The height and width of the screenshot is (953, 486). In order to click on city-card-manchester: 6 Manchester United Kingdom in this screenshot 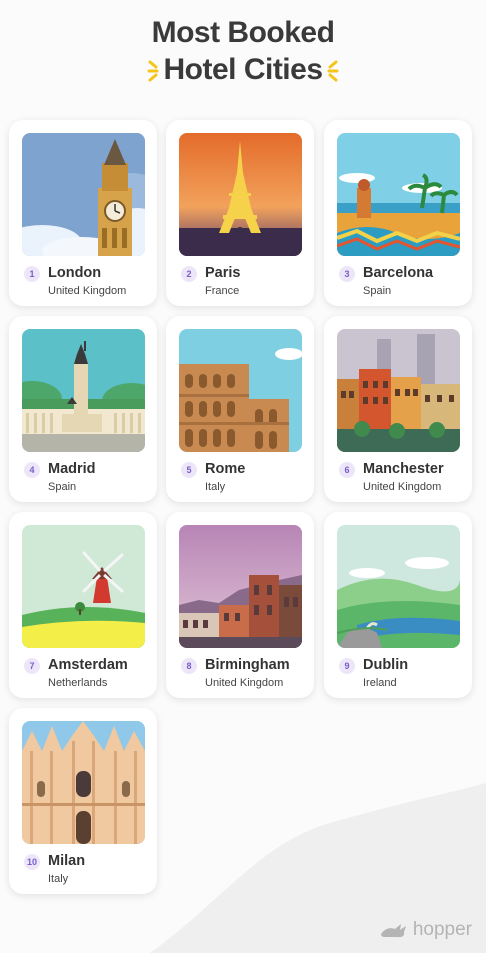, I will do `click(398, 409)`.